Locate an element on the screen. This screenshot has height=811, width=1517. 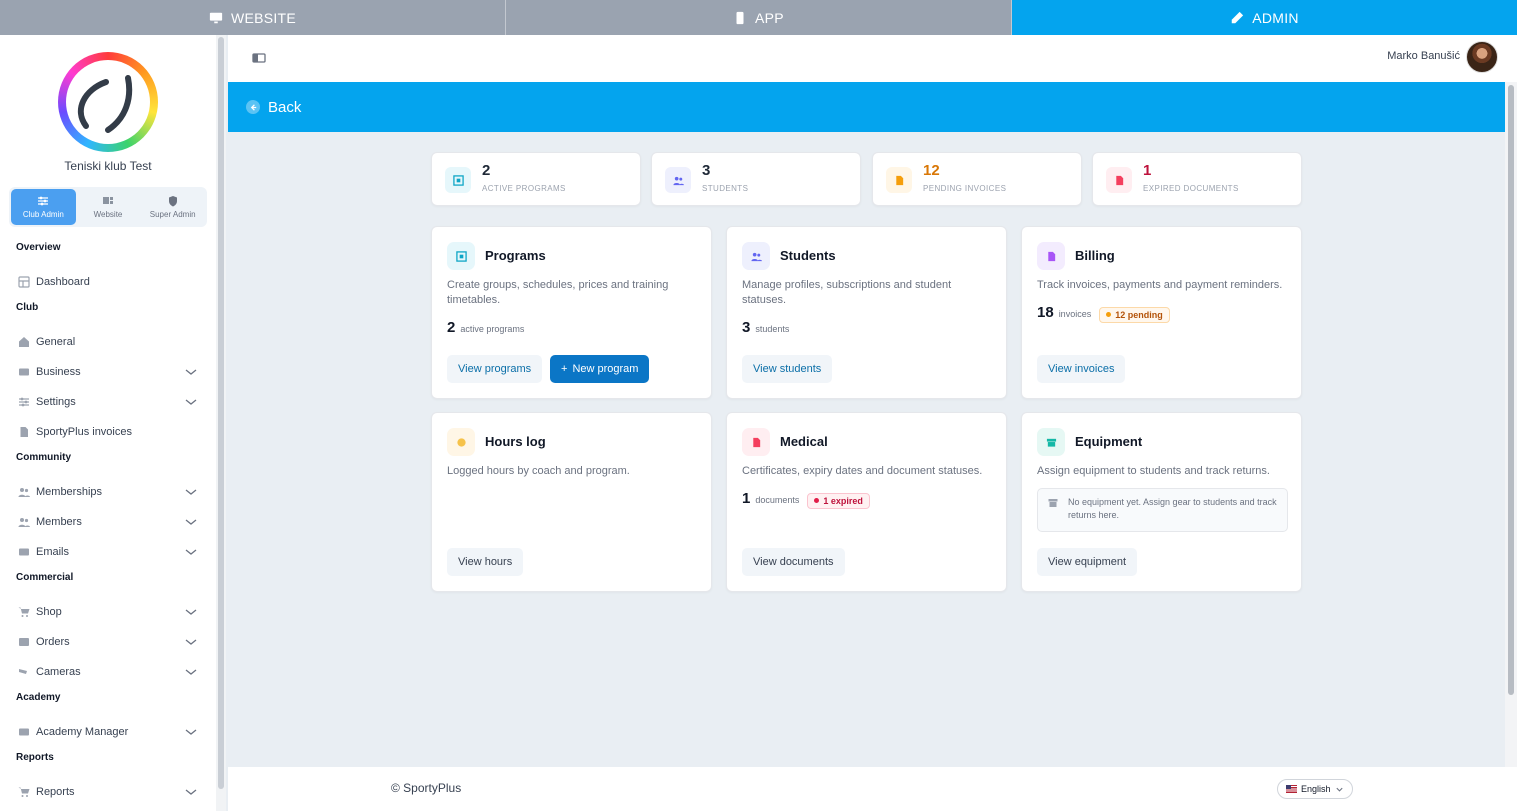
arrow-left-icon is located at coordinates (253, 107).